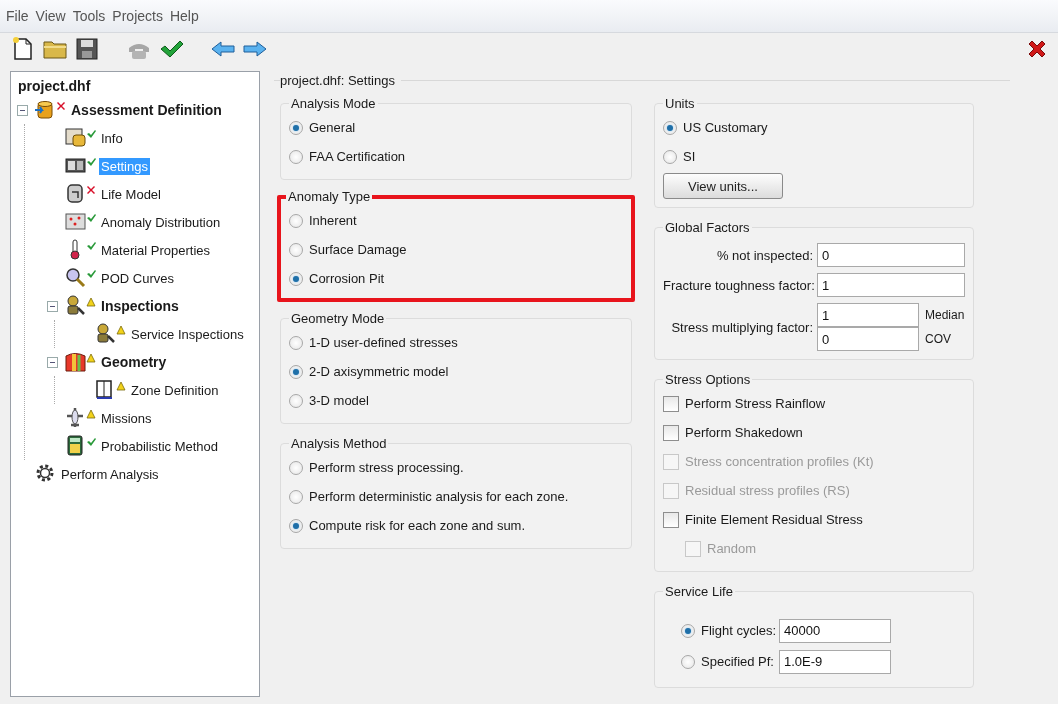 Image resolution: width=1058 pixels, height=704 pixels. What do you see at coordinates (160, 446) in the screenshot?
I see `tree-item: Probabilistic Method` at bounding box center [160, 446].